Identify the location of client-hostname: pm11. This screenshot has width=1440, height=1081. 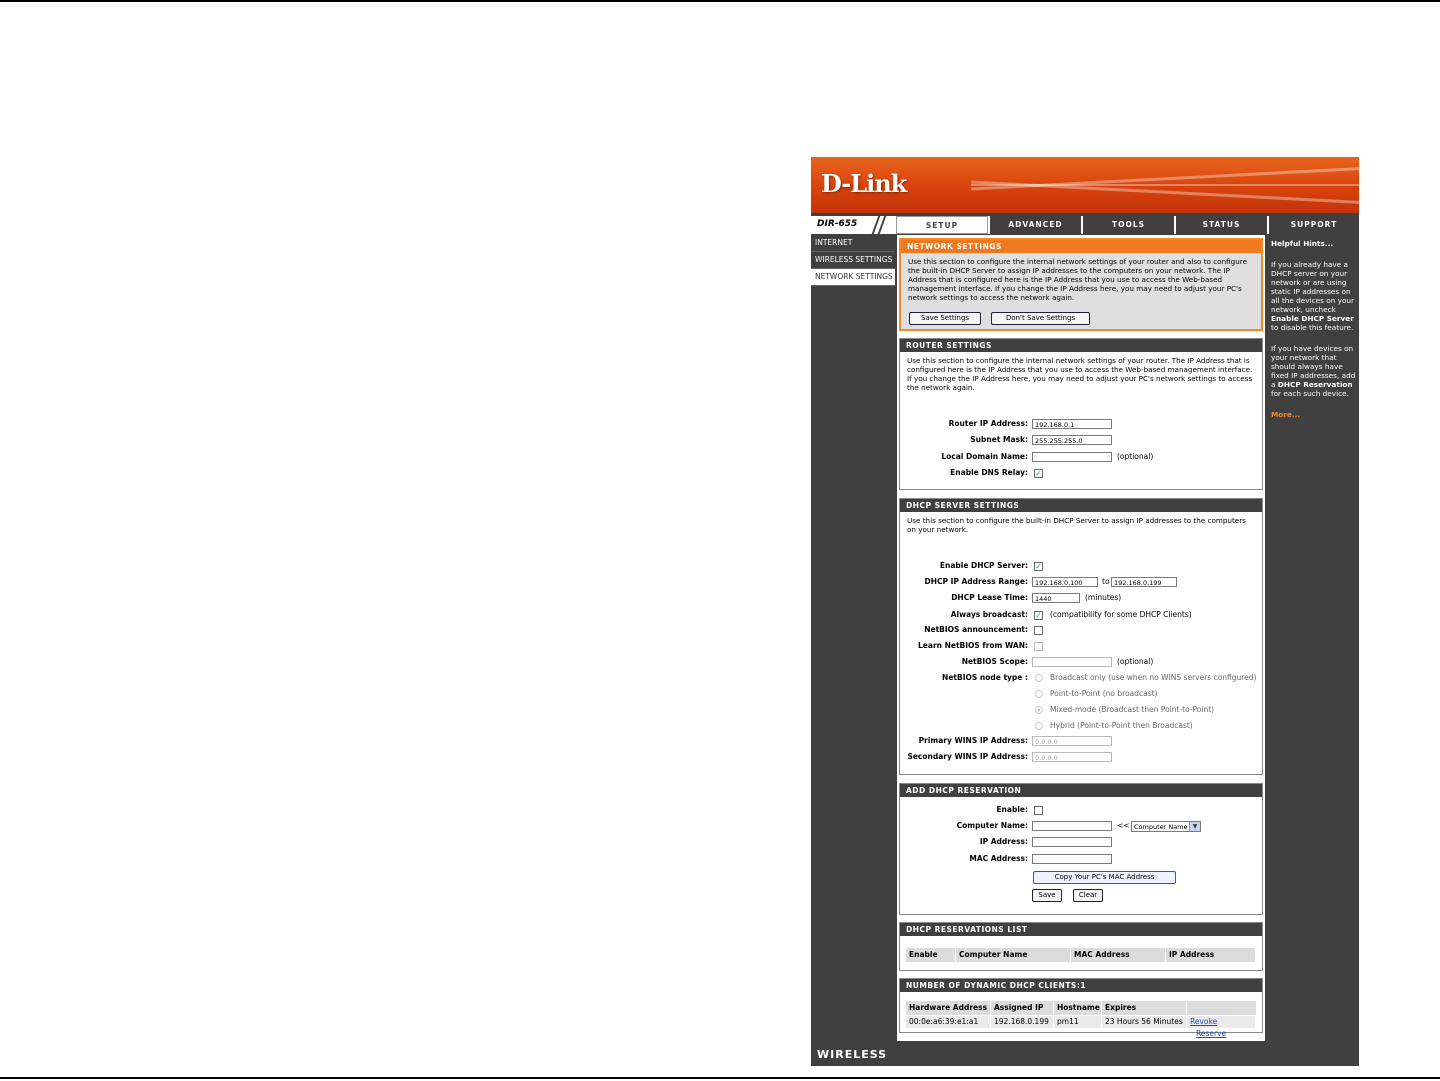
(1078, 1022).